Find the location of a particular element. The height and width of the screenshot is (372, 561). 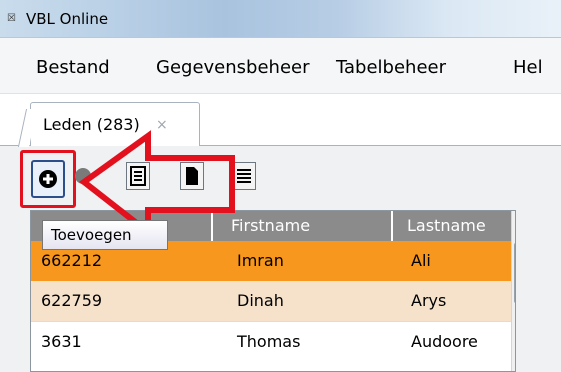

scrollbar-thumb is located at coordinates (514, 273).